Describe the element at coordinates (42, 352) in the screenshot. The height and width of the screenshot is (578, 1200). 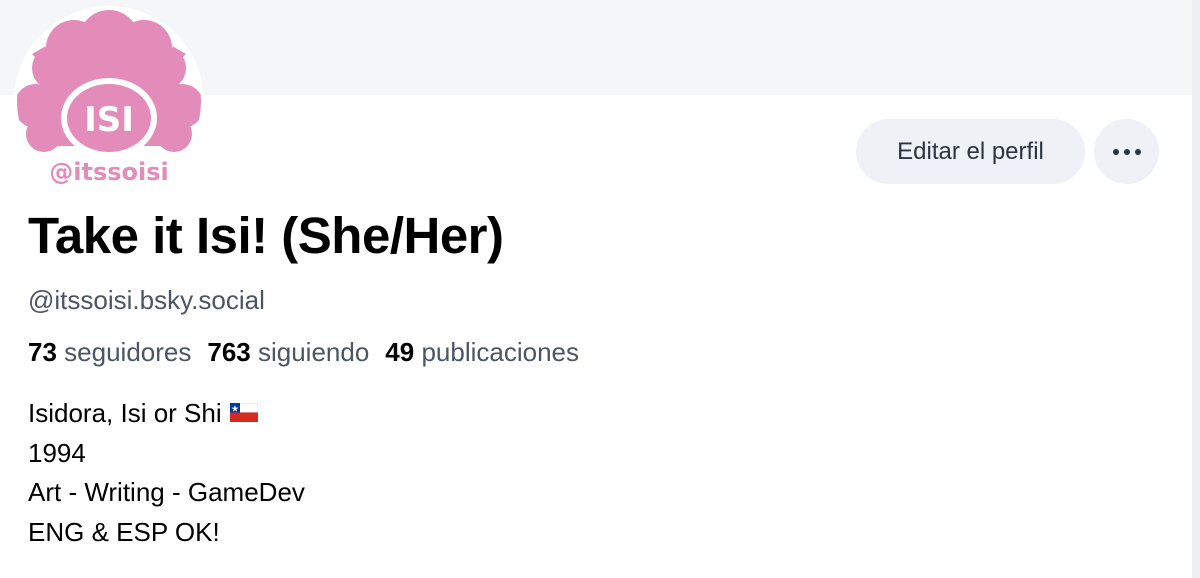
I see `followers-count: 73` at that location.